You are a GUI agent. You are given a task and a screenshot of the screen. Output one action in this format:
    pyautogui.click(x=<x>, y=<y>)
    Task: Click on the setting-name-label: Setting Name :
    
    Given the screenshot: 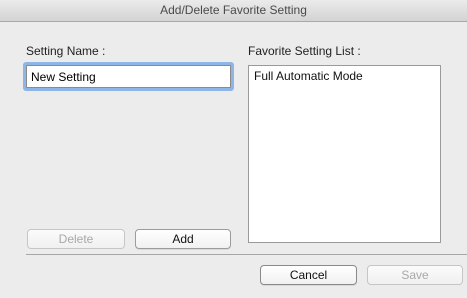 What is the action you would take?
    pyautogui.click(x=66, y=51)
    